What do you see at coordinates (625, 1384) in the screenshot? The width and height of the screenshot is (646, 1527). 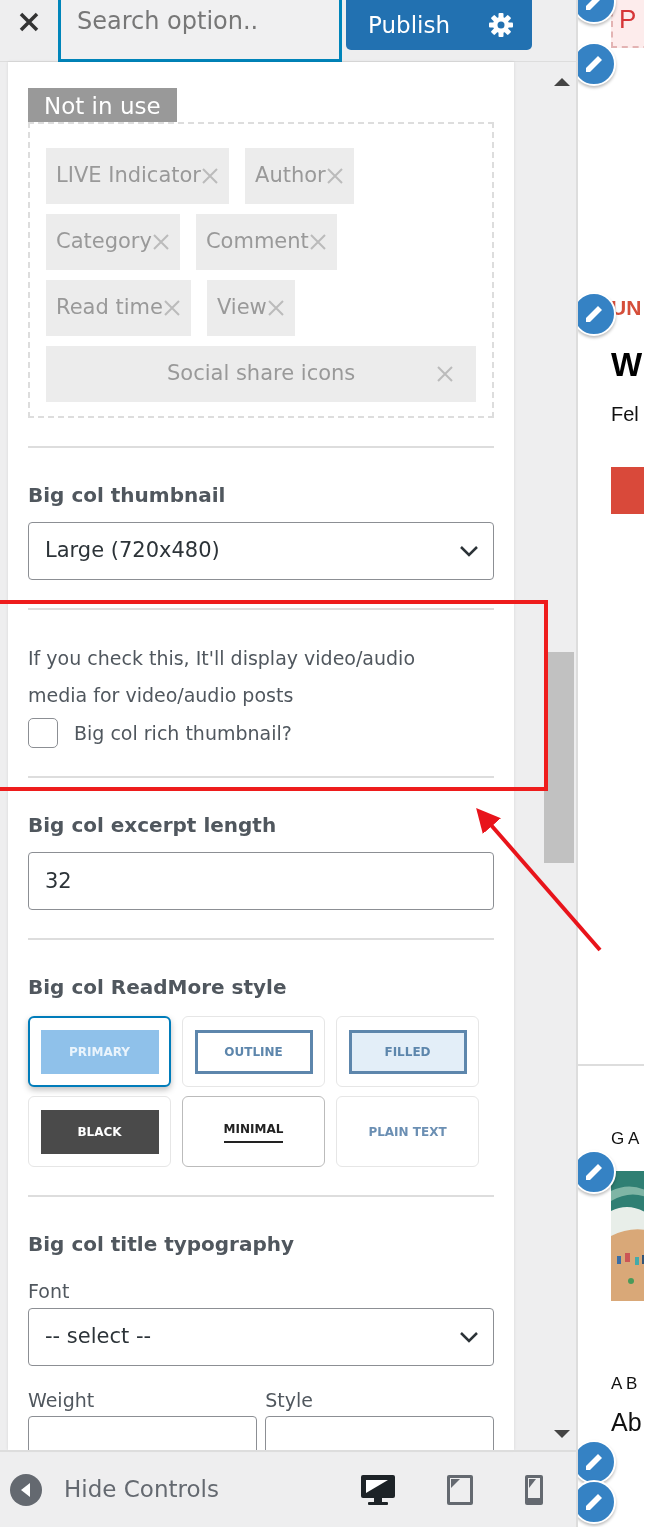 I see `category-label: A B` at bounding box center [625, 1384].